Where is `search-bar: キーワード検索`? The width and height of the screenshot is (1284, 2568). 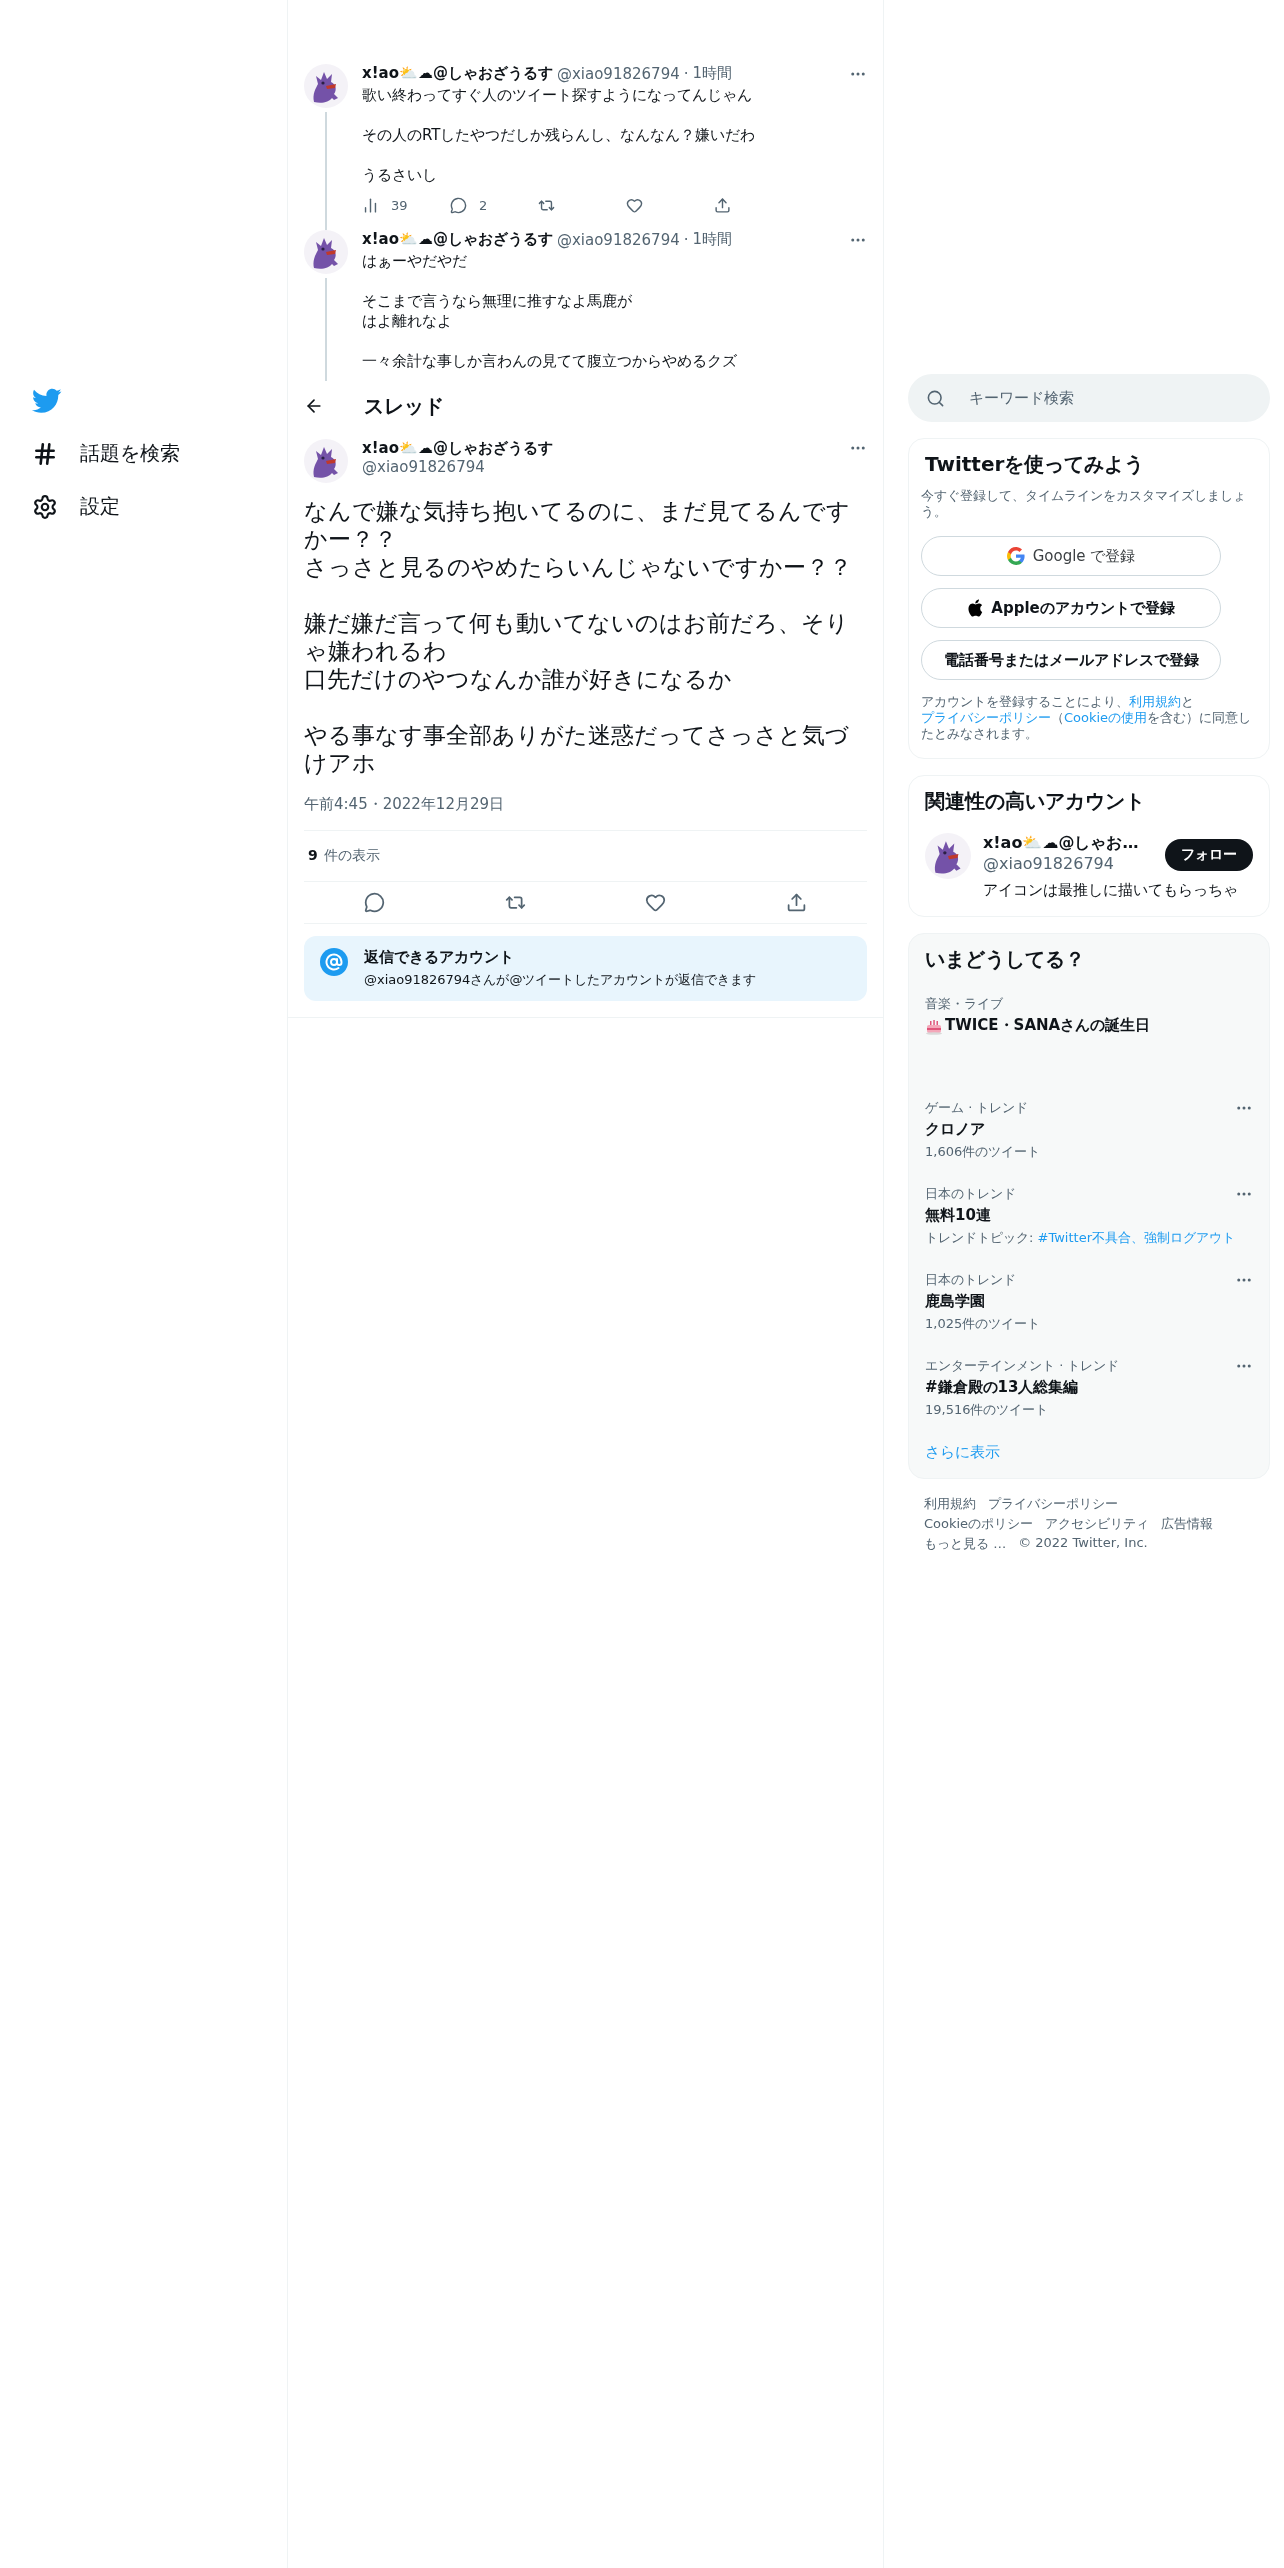 search-bar: キーワード検索 is located at coordinates (1089, 398).